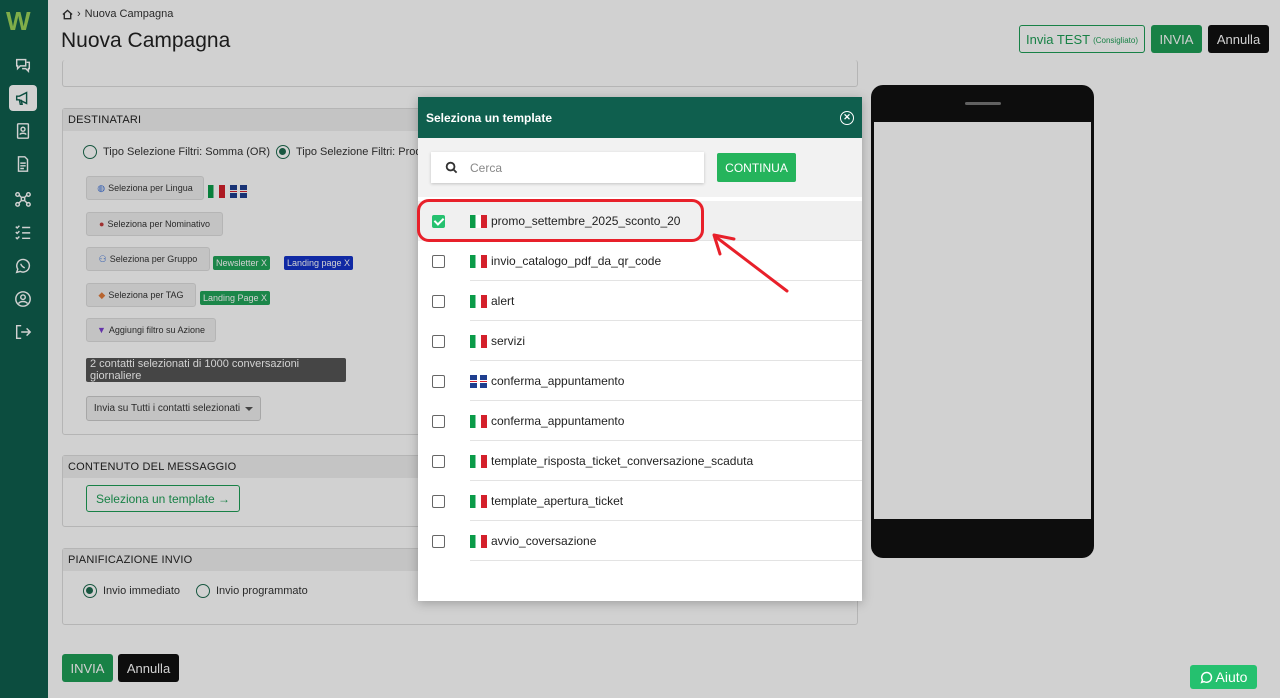 The width and height of the screenshot is (1280, 698). I want to click on whatsapp-icon, so click(1206, 677).